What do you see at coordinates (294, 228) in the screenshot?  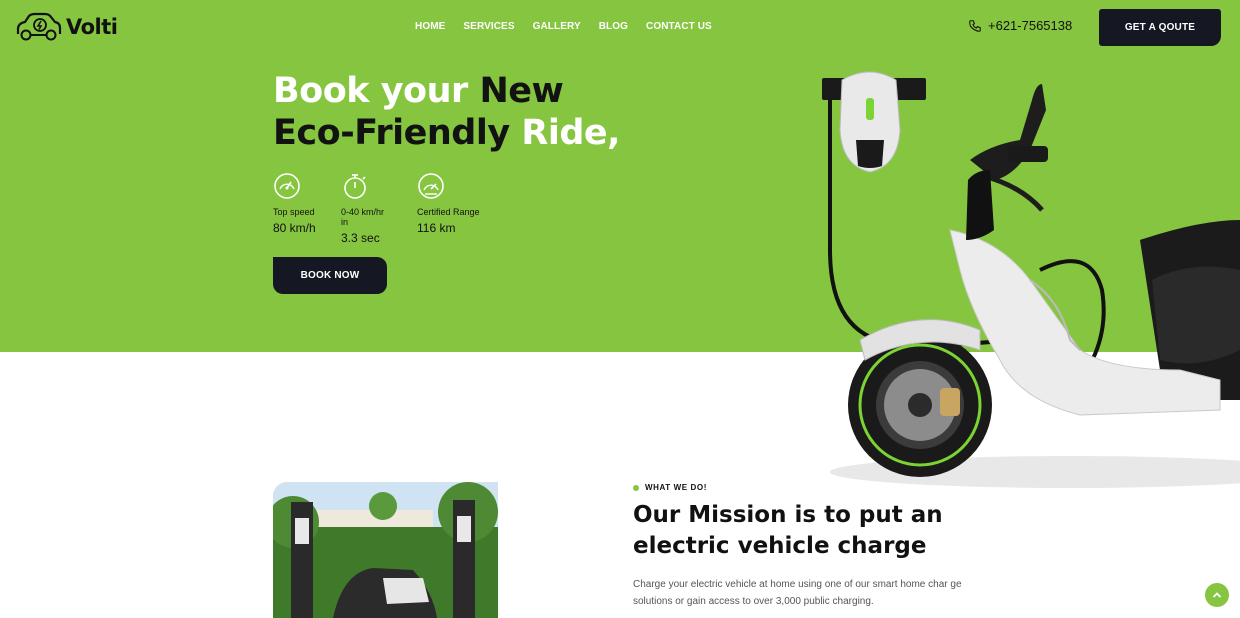 I see `stat-value: 80 km/h` at bounding box center [294, 228].